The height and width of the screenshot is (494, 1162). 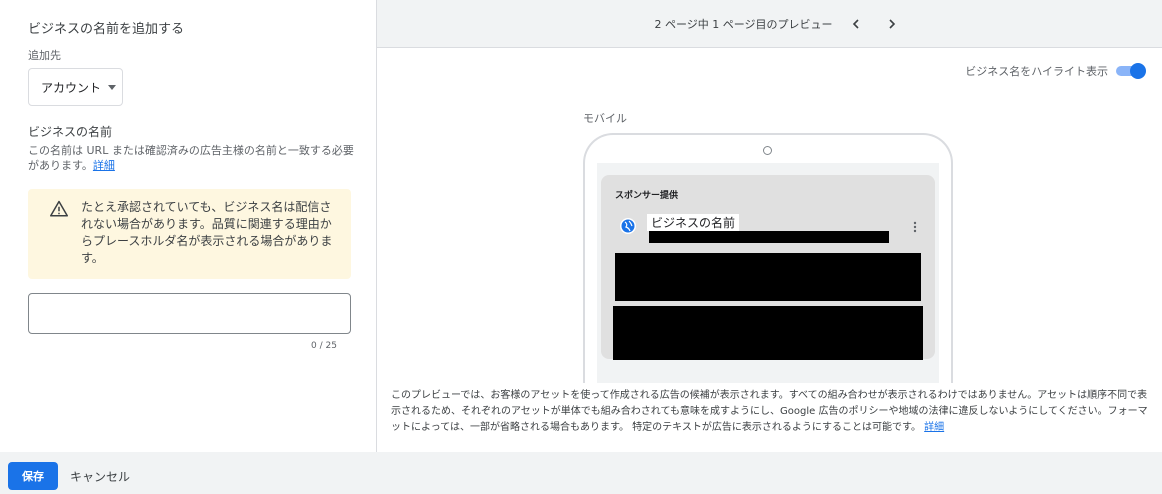 What do you see at coordinates (768, 333) in the screenshot?
I see `redacted-description` at bounding box center [768, 333].